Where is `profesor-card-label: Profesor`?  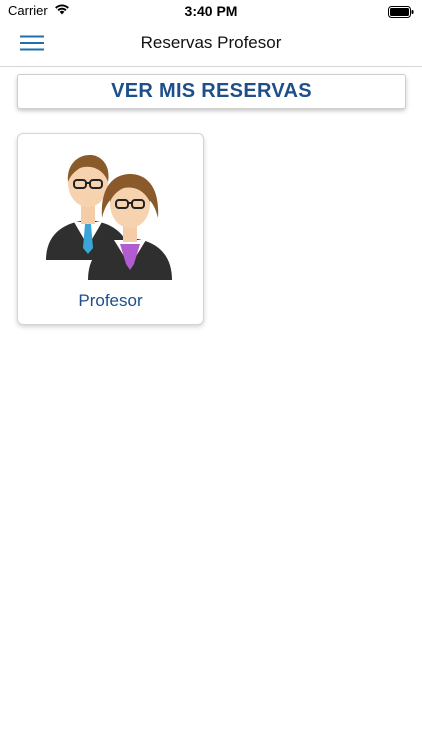 profesor-card-label: Profesor is located at coordinates (110, 300).